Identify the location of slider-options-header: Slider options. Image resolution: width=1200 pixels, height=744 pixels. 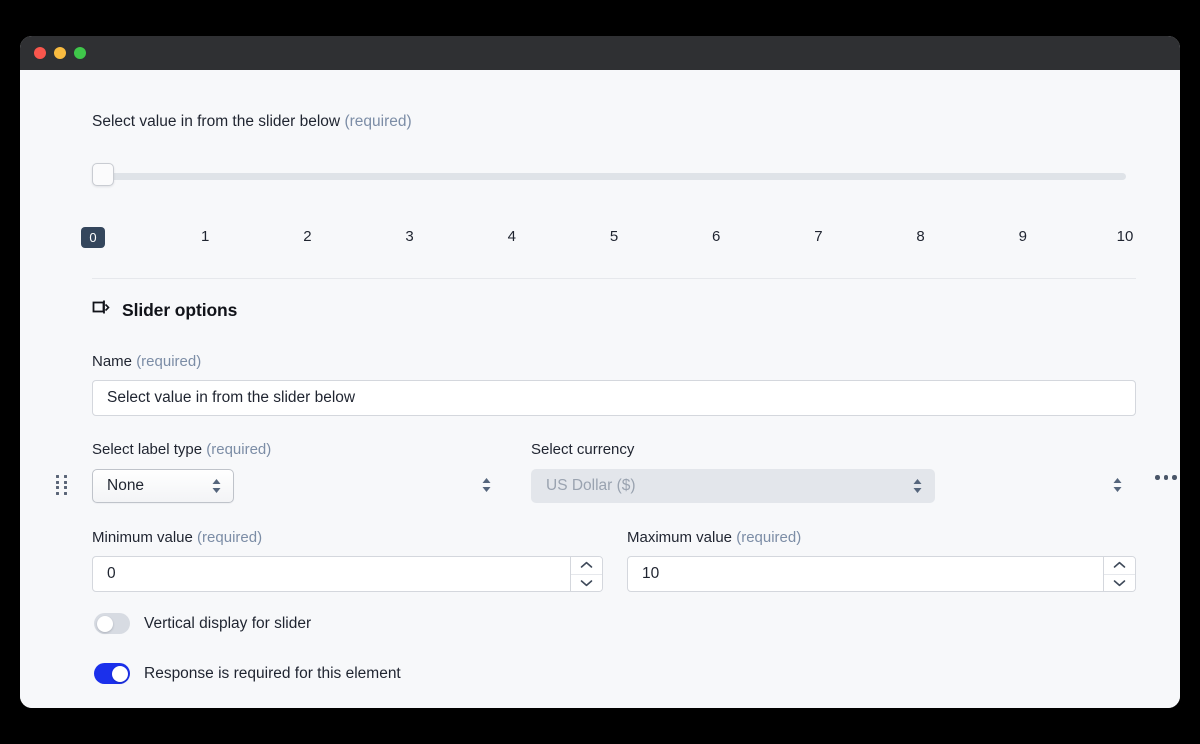
(164, 310).